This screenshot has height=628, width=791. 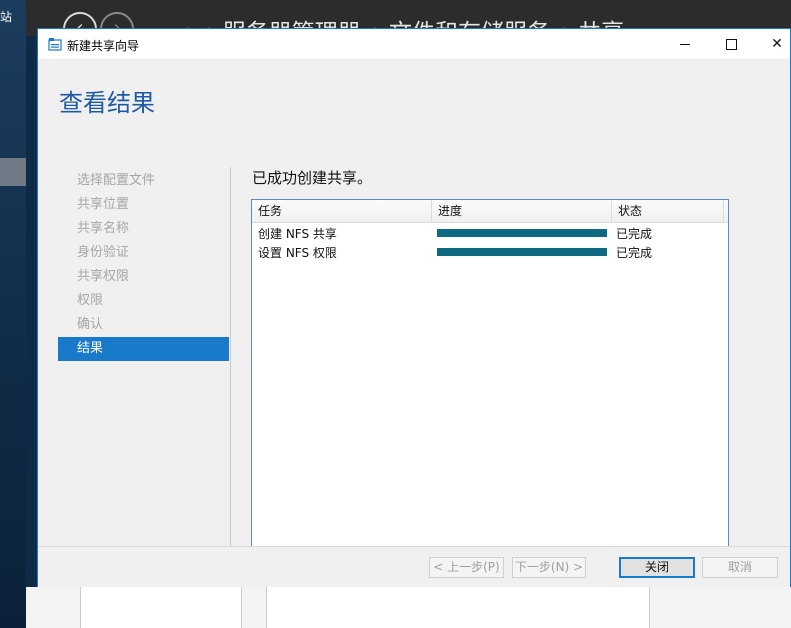 What do you see at coordinates (90, 324) in the screenshot?
I see `step-confirmation: 确认` at bounding box center [90, 324].